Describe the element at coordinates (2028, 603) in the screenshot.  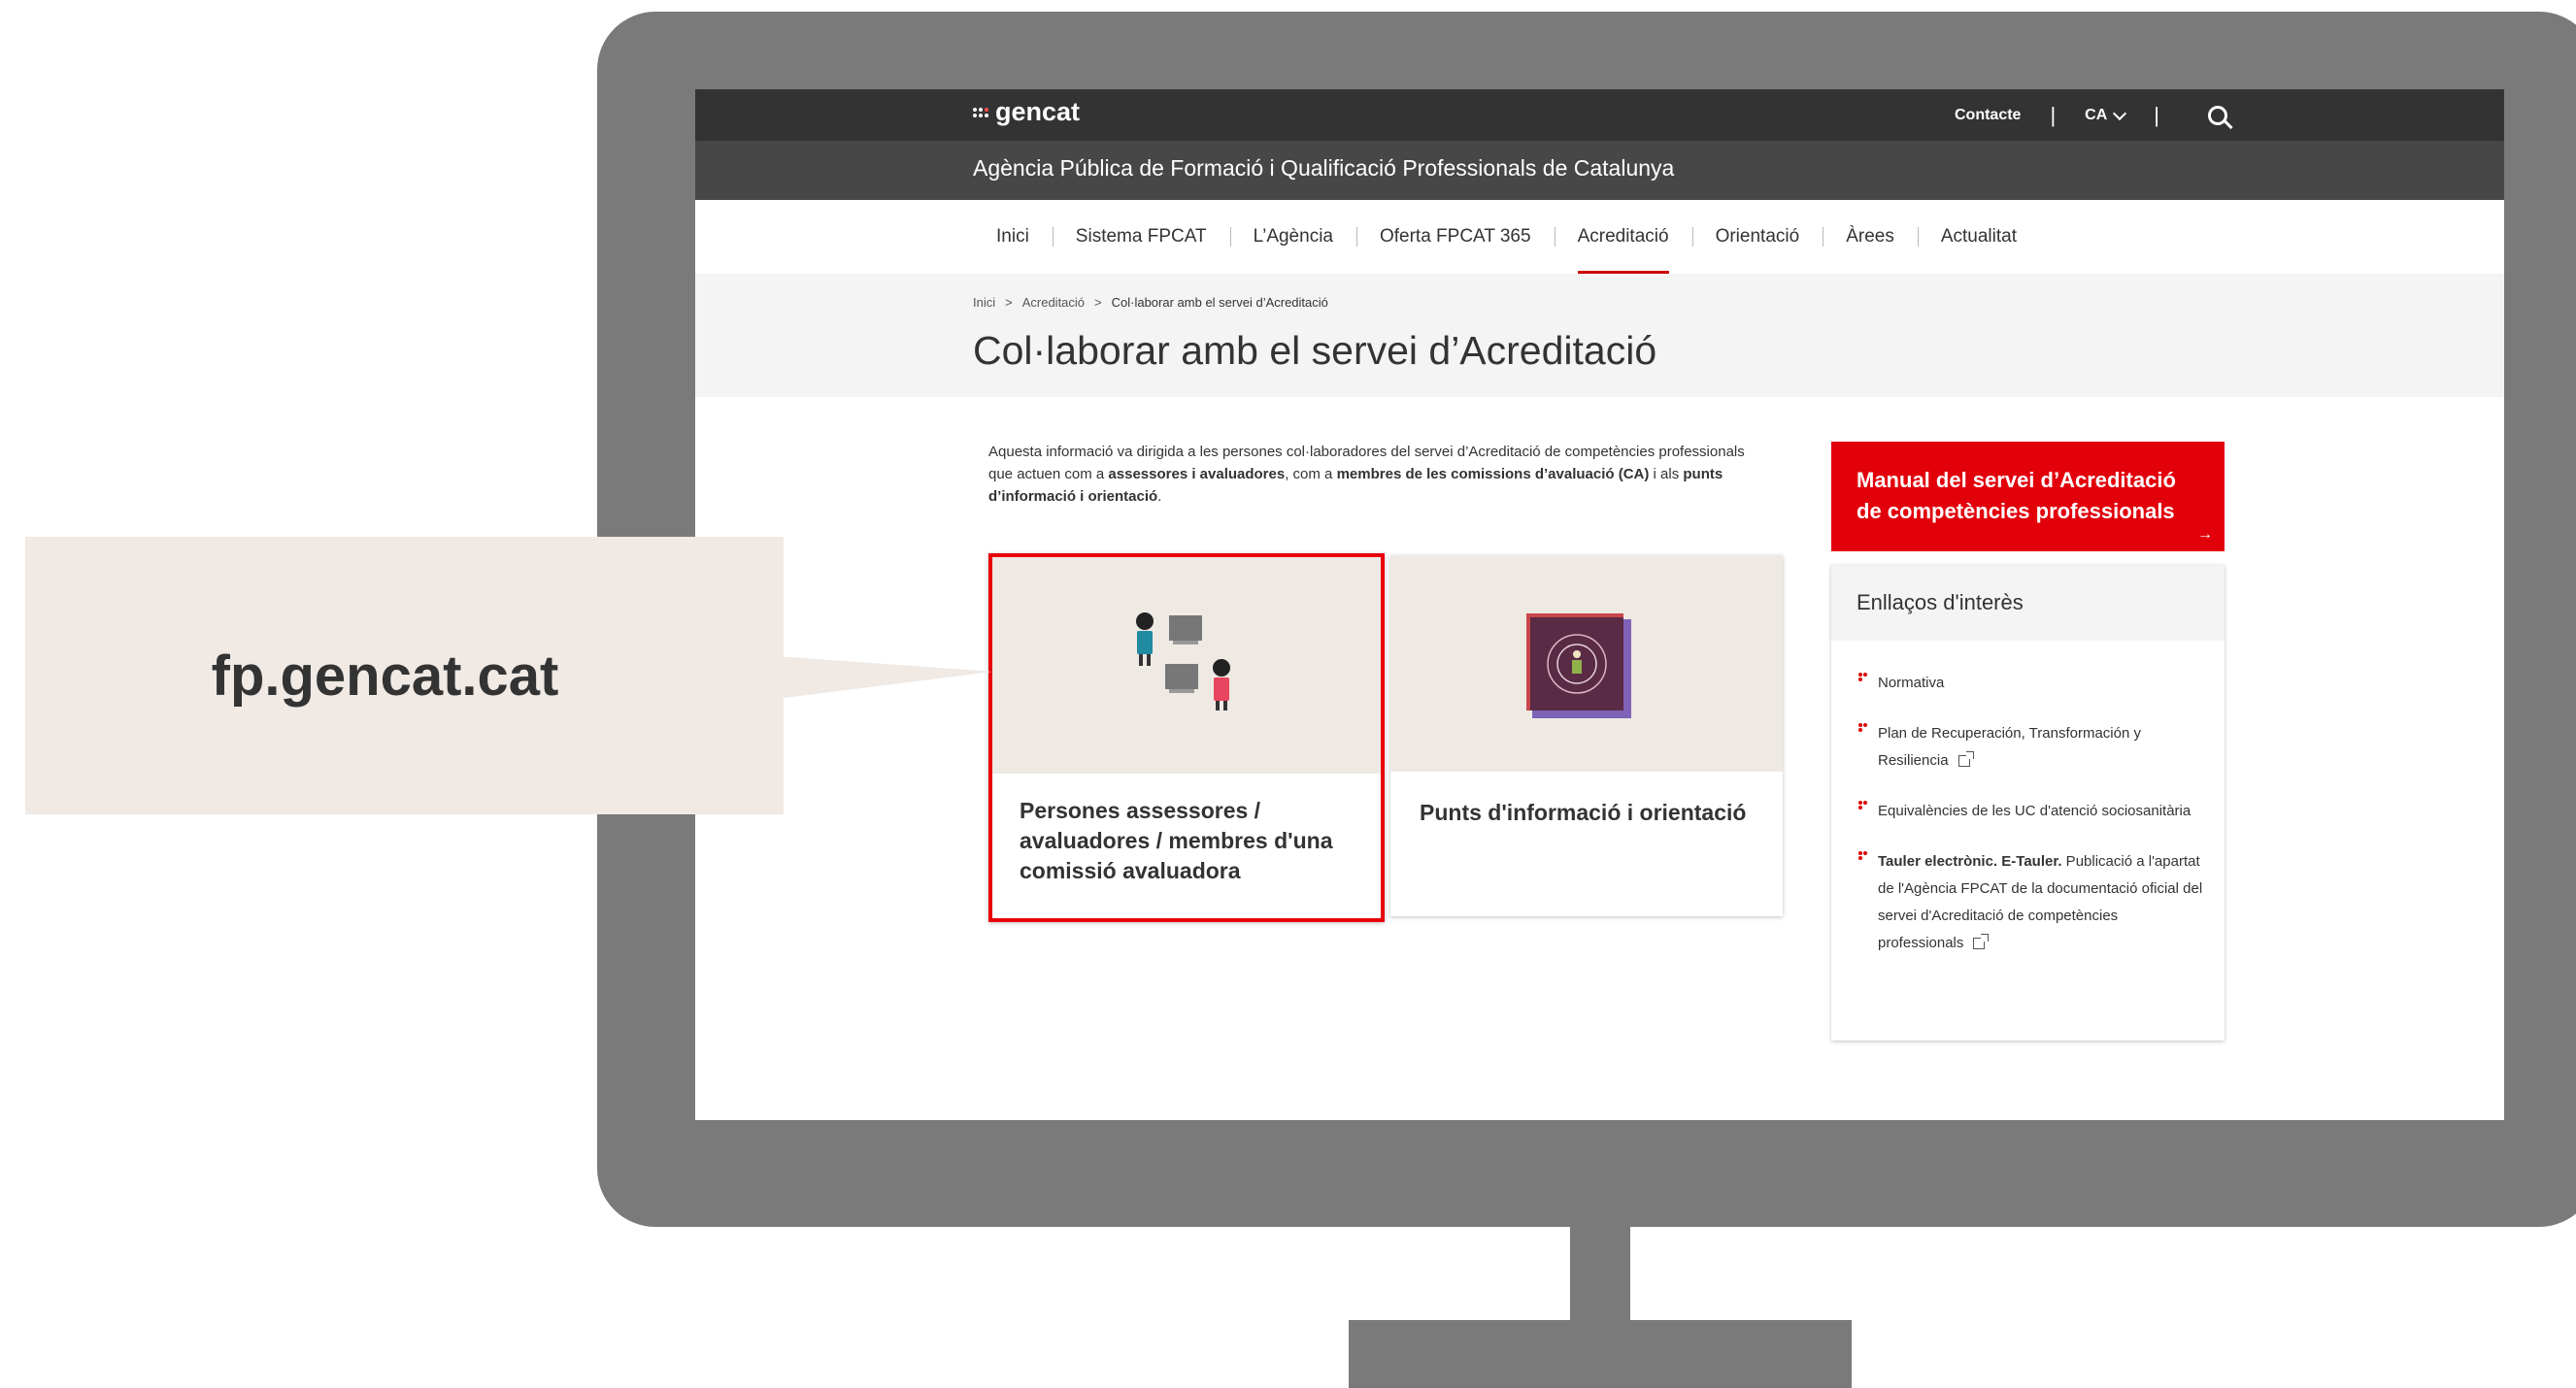
I see `links-header: Enllaços d'interès` at that location.